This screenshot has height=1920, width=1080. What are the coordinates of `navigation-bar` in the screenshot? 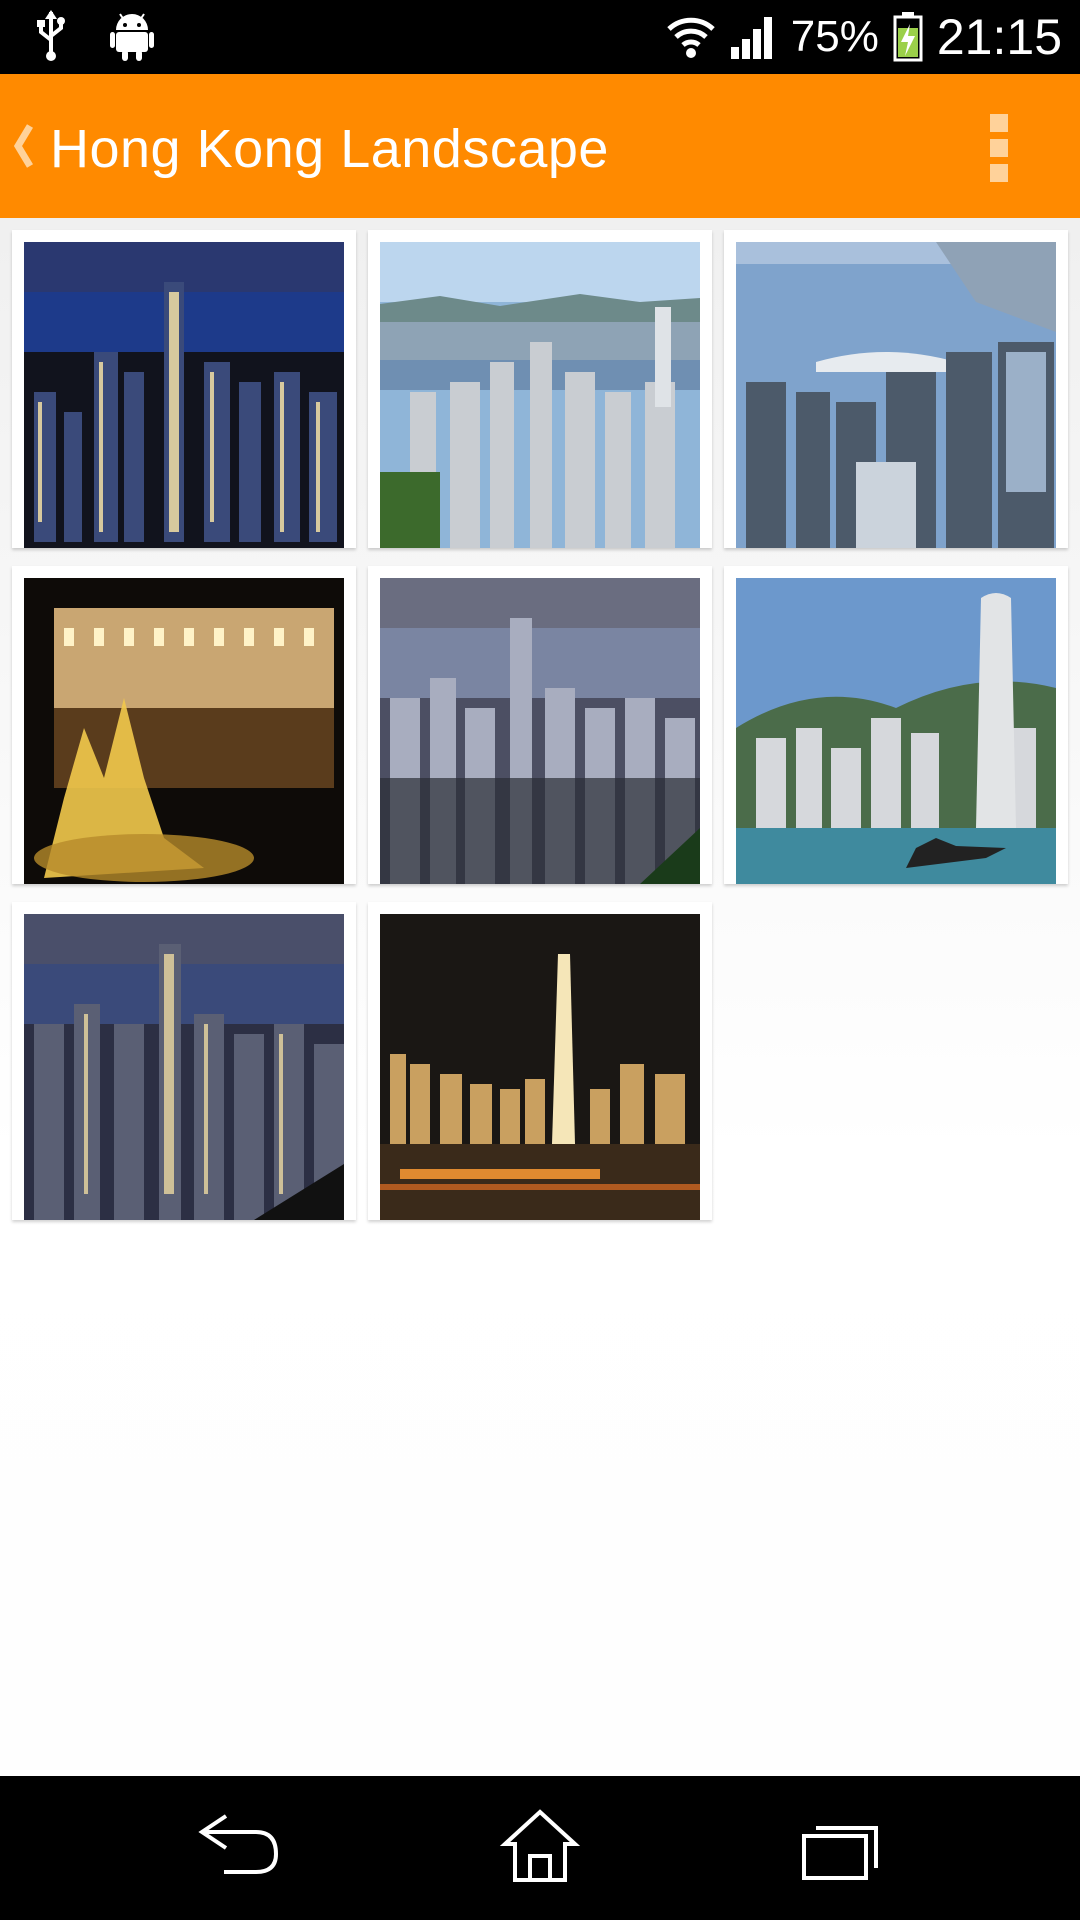 It's located at (540, 1848).